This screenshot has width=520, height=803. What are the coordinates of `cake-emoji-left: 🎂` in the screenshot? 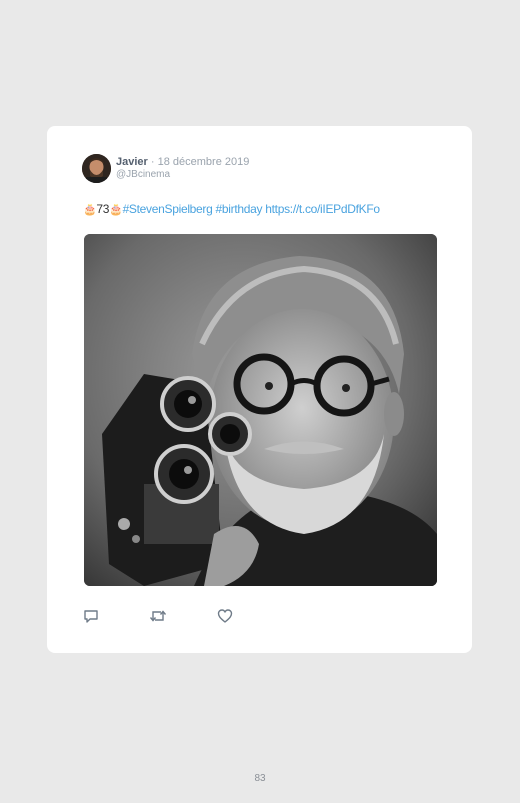 It's located at (90, 210).